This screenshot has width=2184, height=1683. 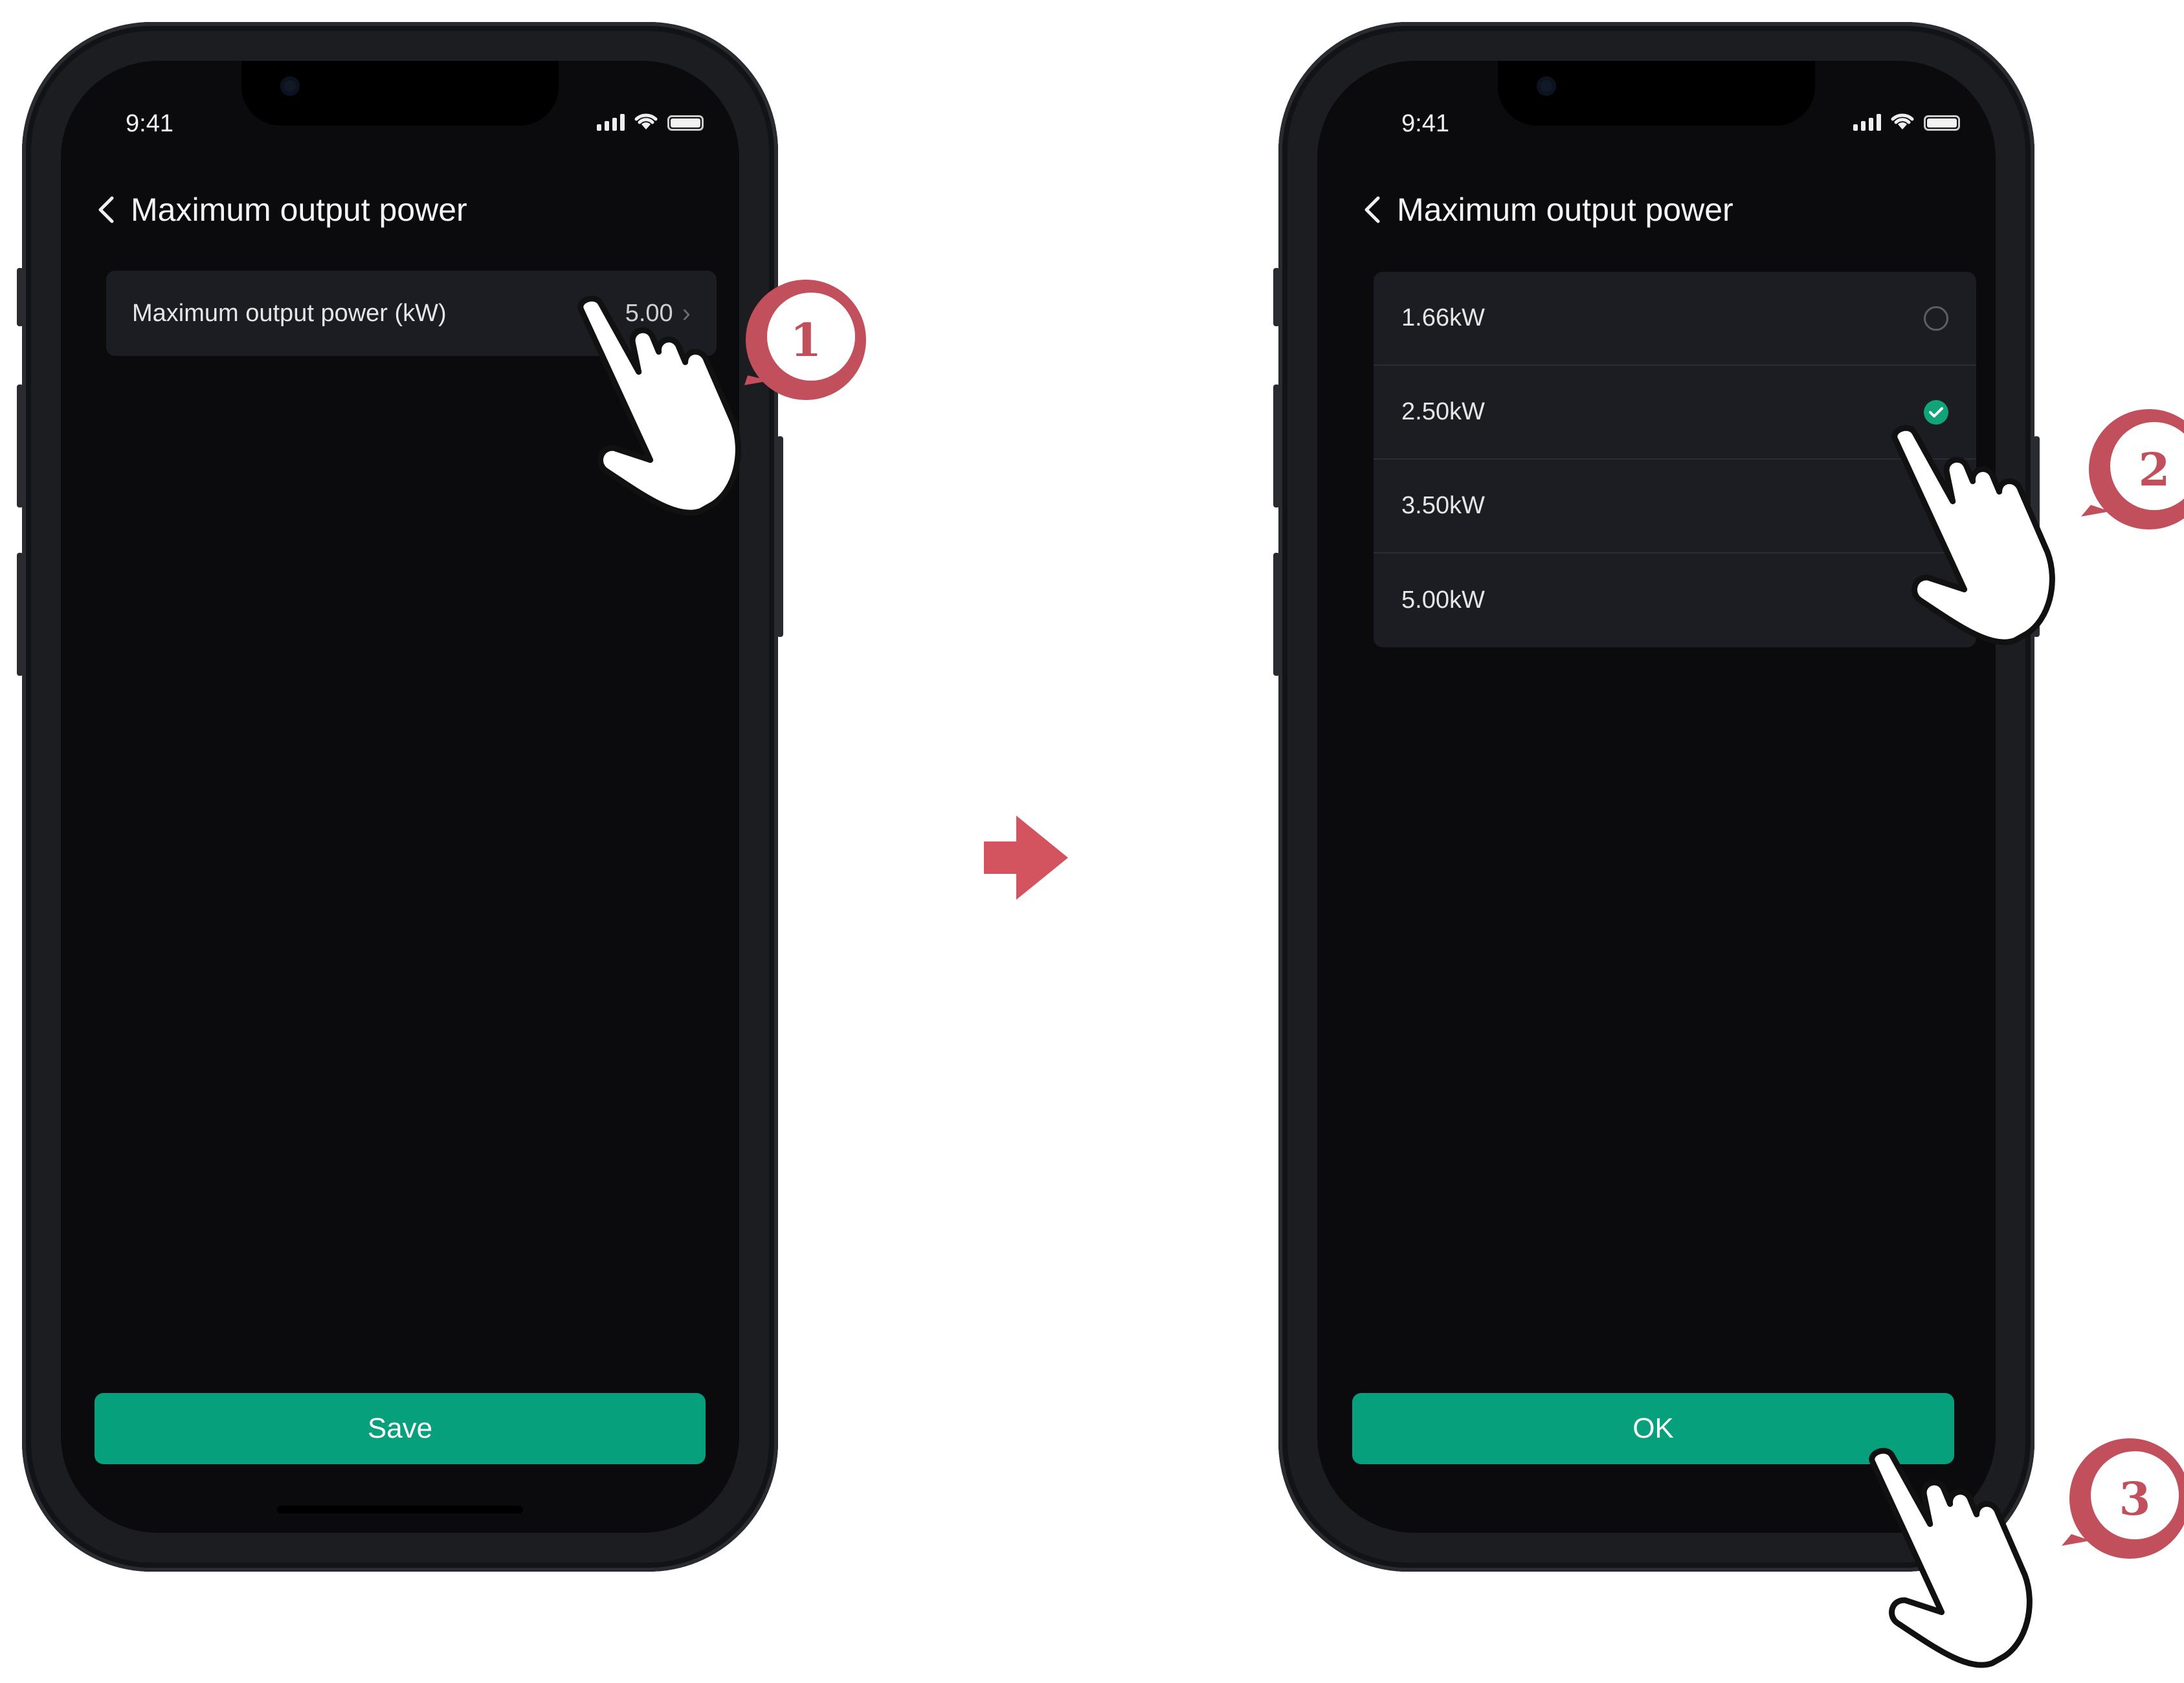 What do you see at coordinates (1936, 318) in the screenshot?
I see `radio-unselected-icon` at bounding box center [1936, 318].